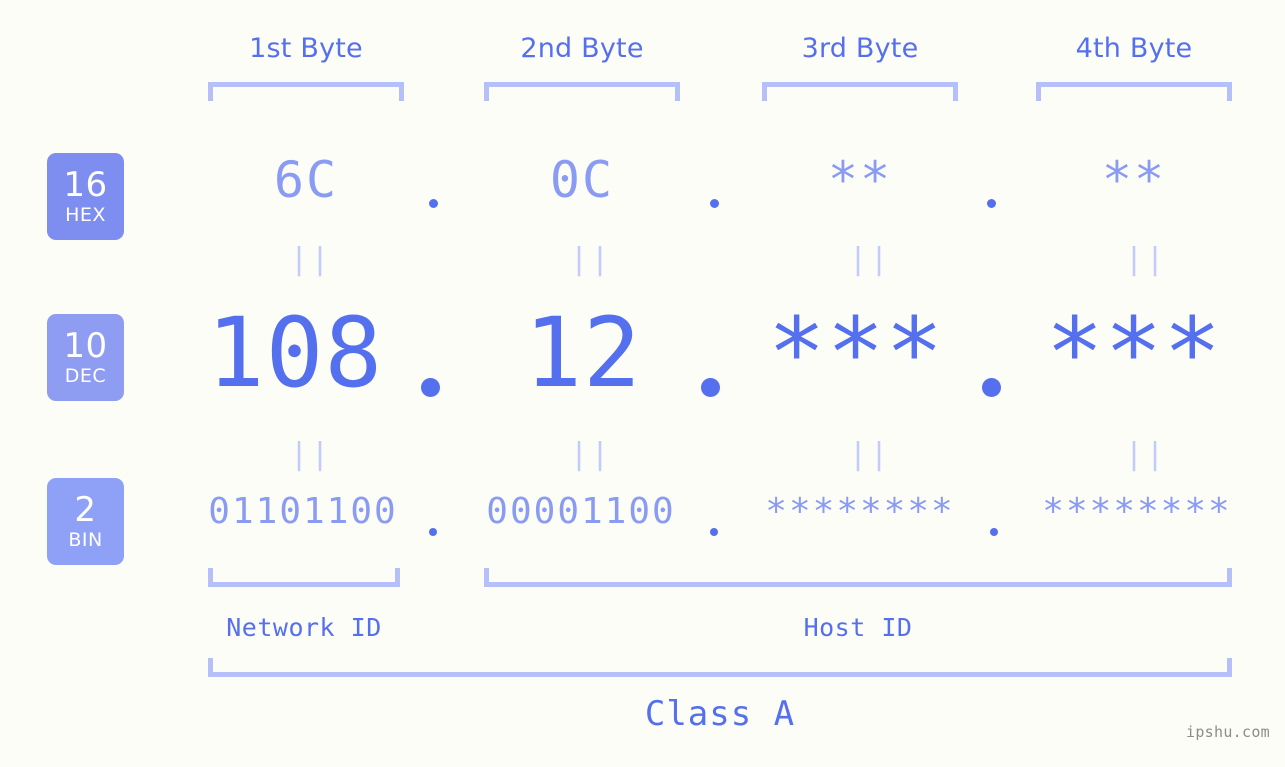  Describe the element at coordinates (860, 511) in the screenshot. I see `bin-value-byte-3: ********` at that location.